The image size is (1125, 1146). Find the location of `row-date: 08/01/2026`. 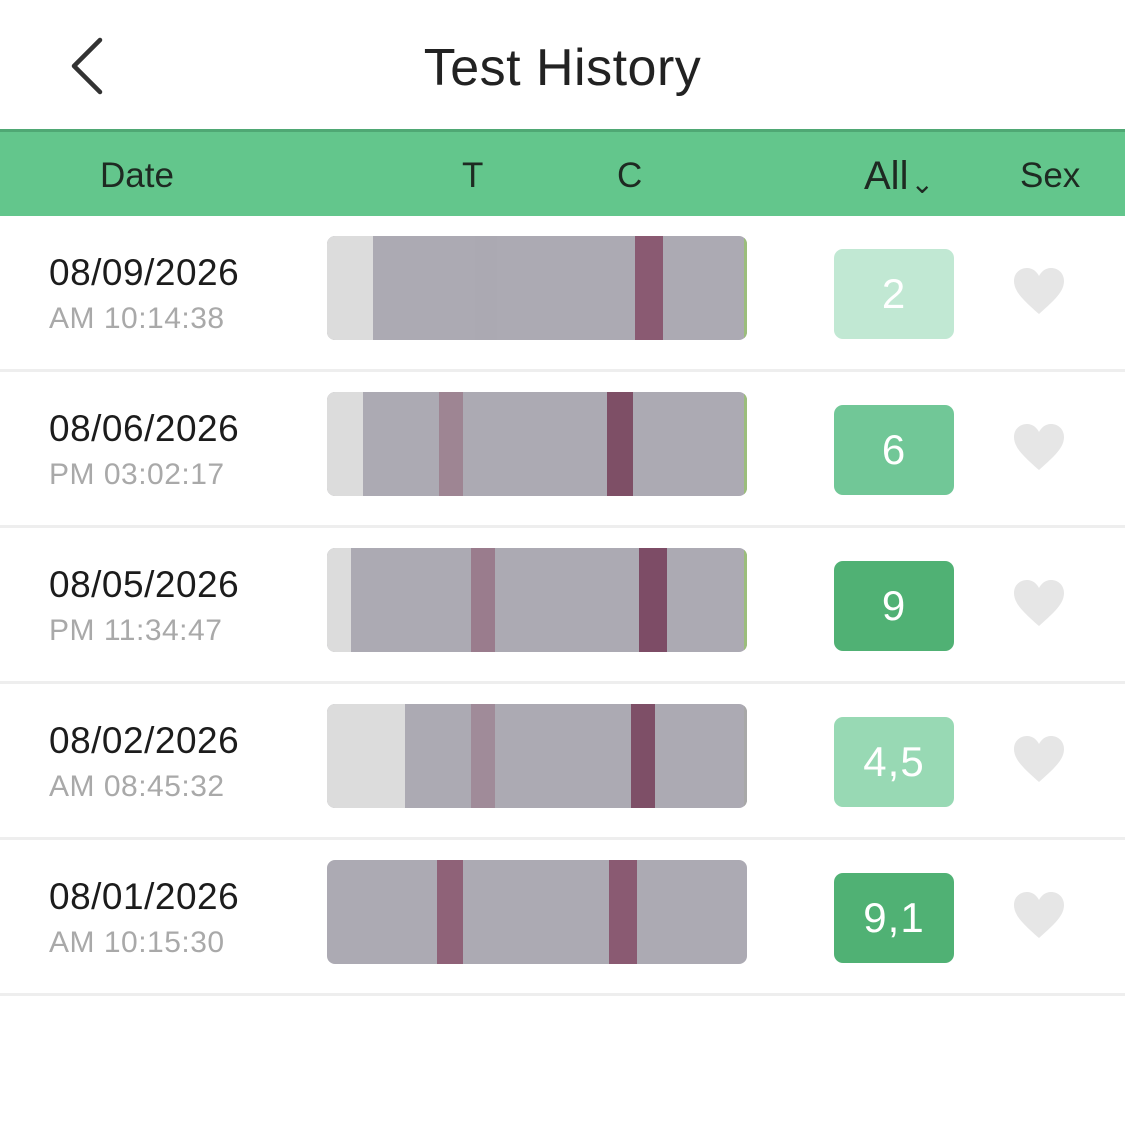

row-date: 08/01/2026 is located at coordinates (144, 896).